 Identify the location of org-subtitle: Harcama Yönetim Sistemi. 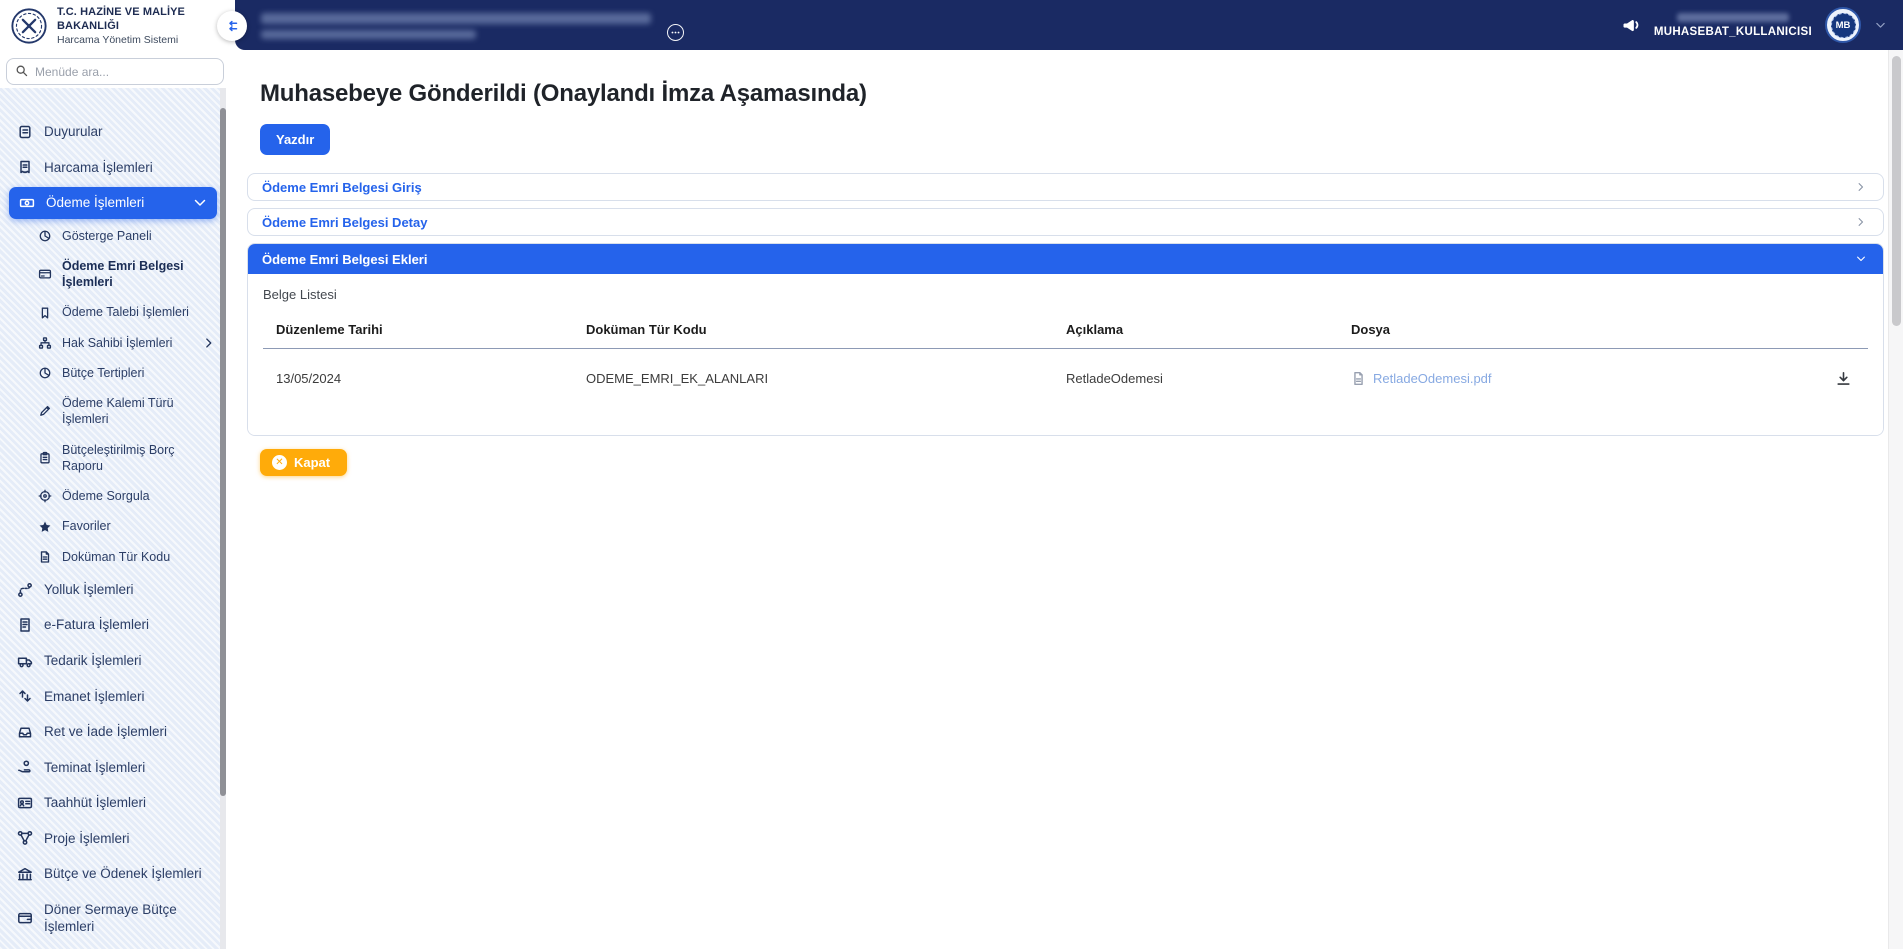
(118, 40).